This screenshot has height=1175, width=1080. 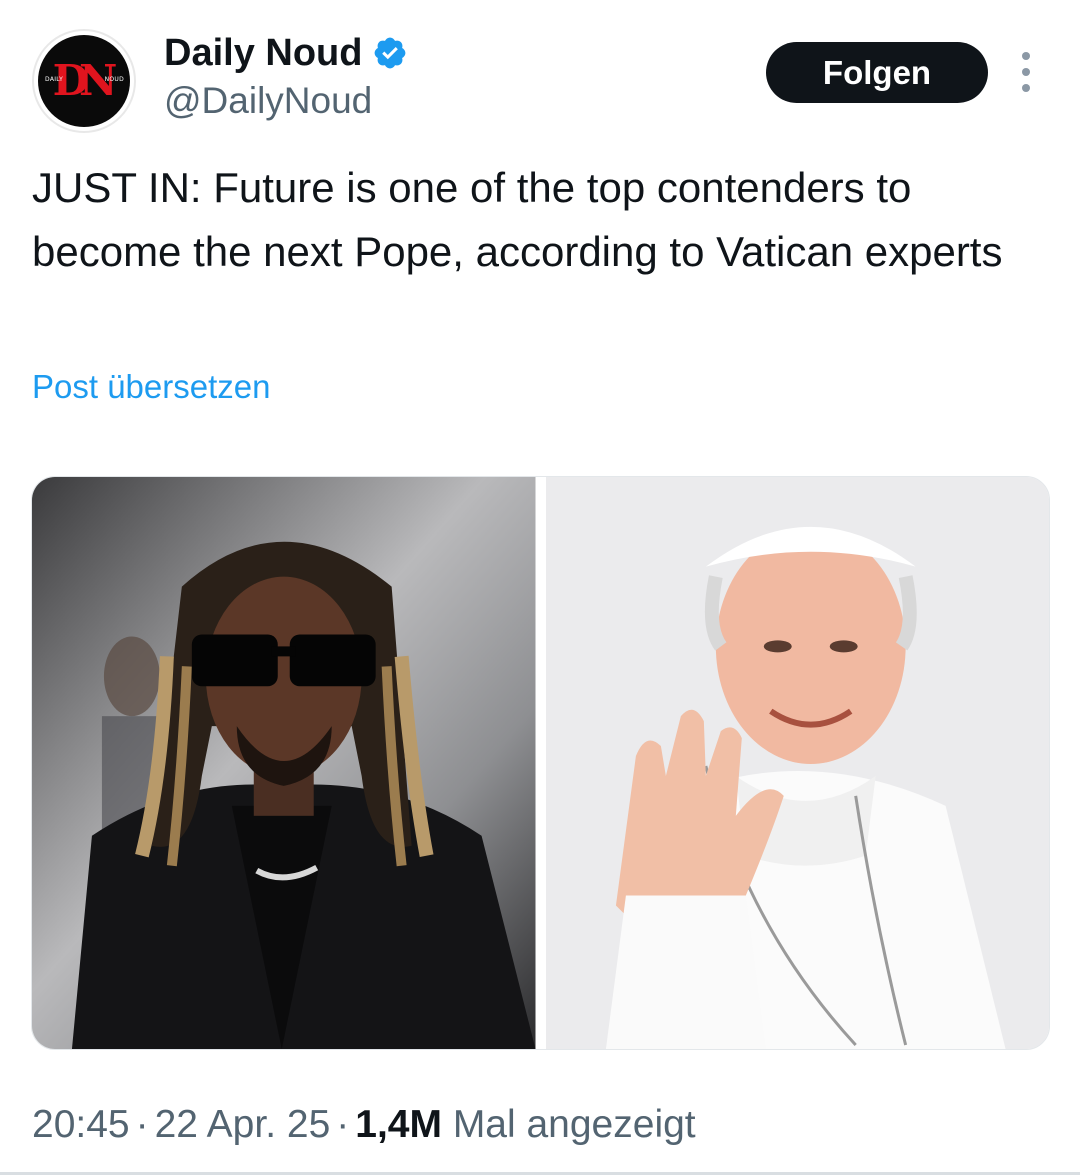 What do you see at coordinates (877, 72) in the screenshot?
I see `follow-button: Folgen` at bounding box center [877, 72].